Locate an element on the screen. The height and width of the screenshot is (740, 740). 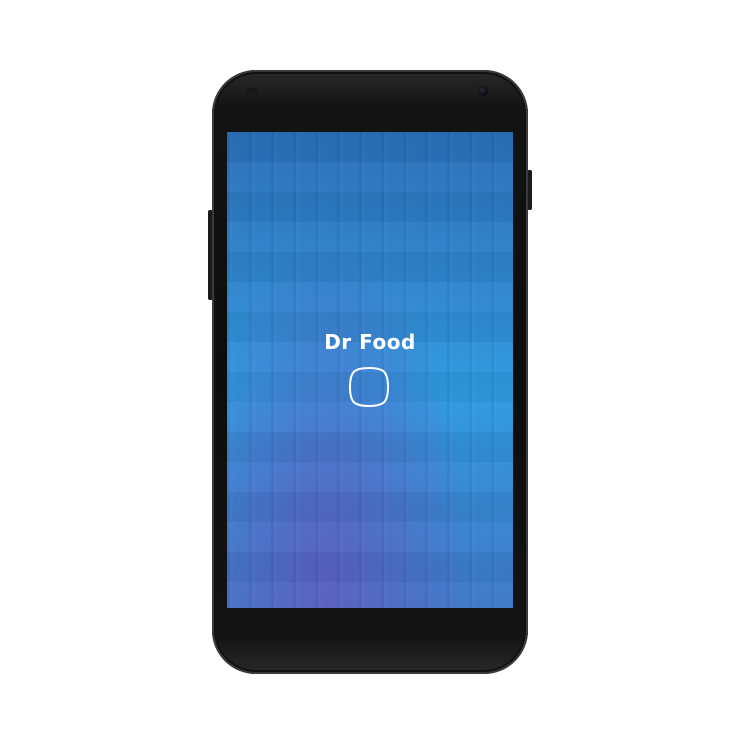
front-camera is located at coordinates (483, 91).